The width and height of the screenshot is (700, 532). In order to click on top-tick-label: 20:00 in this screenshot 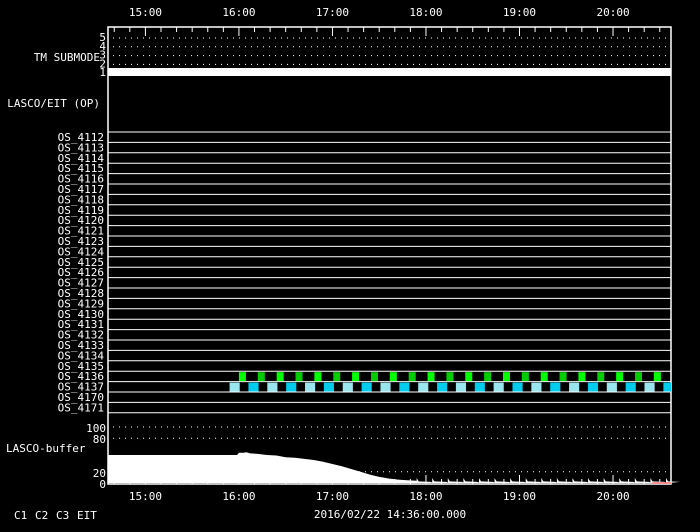, I will do `click(612, 12)`.